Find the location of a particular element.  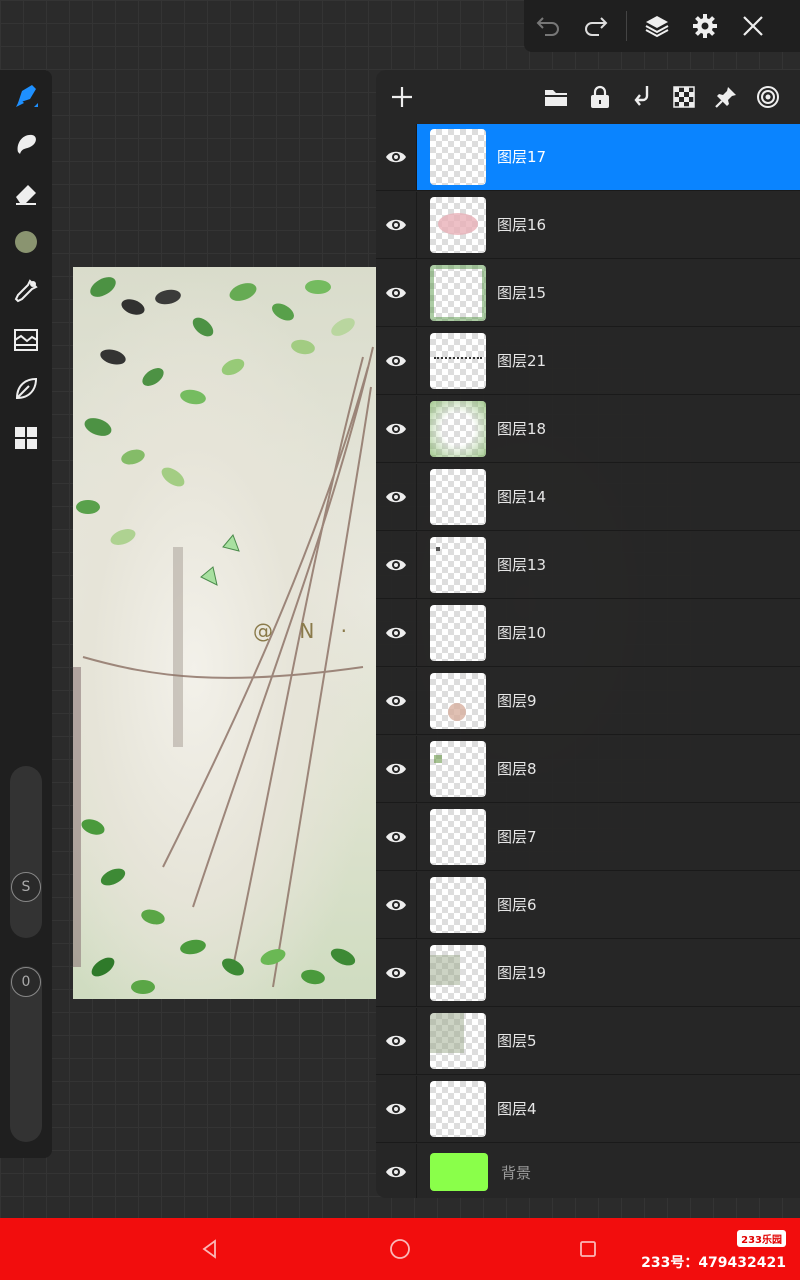

brand-id-text: 233号：479432421 is located at coordinates (713, 1263).